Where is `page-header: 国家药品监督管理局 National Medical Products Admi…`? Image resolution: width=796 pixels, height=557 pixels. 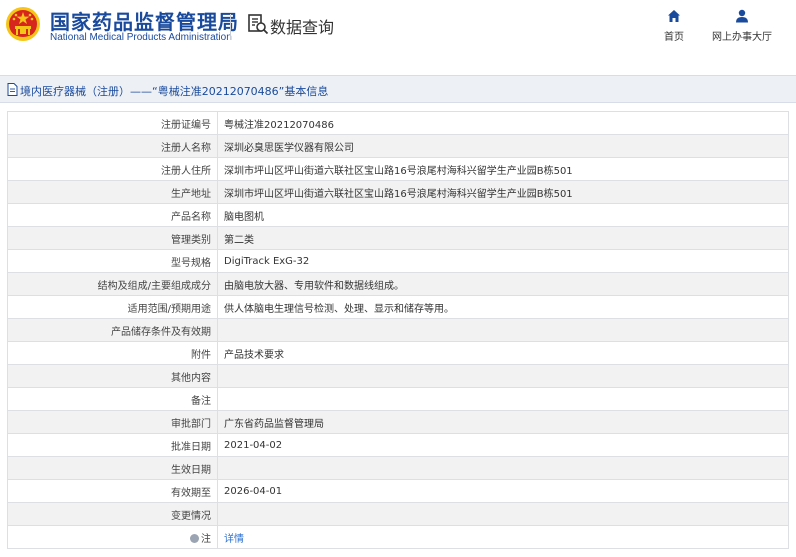
page-header: 国家药品监督管理局 National Medical Products Admi… is located at coordinates (398, 31).